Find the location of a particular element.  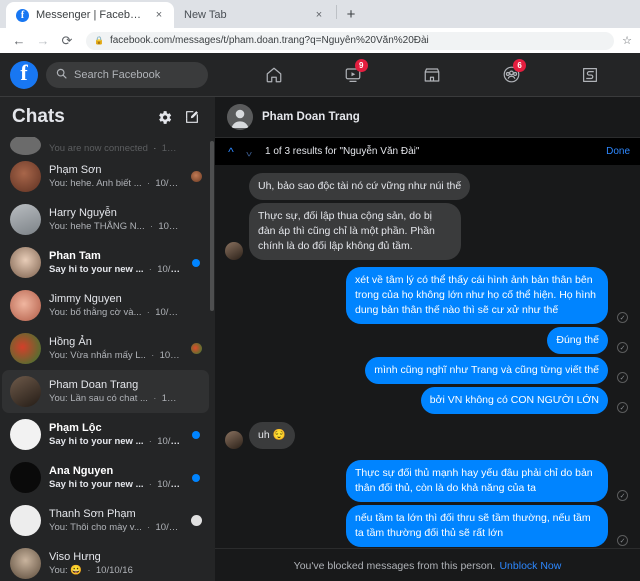

message-bubble: bởi VN không có CON NGƯỜI LỚN is located at coordinates (514, 400).